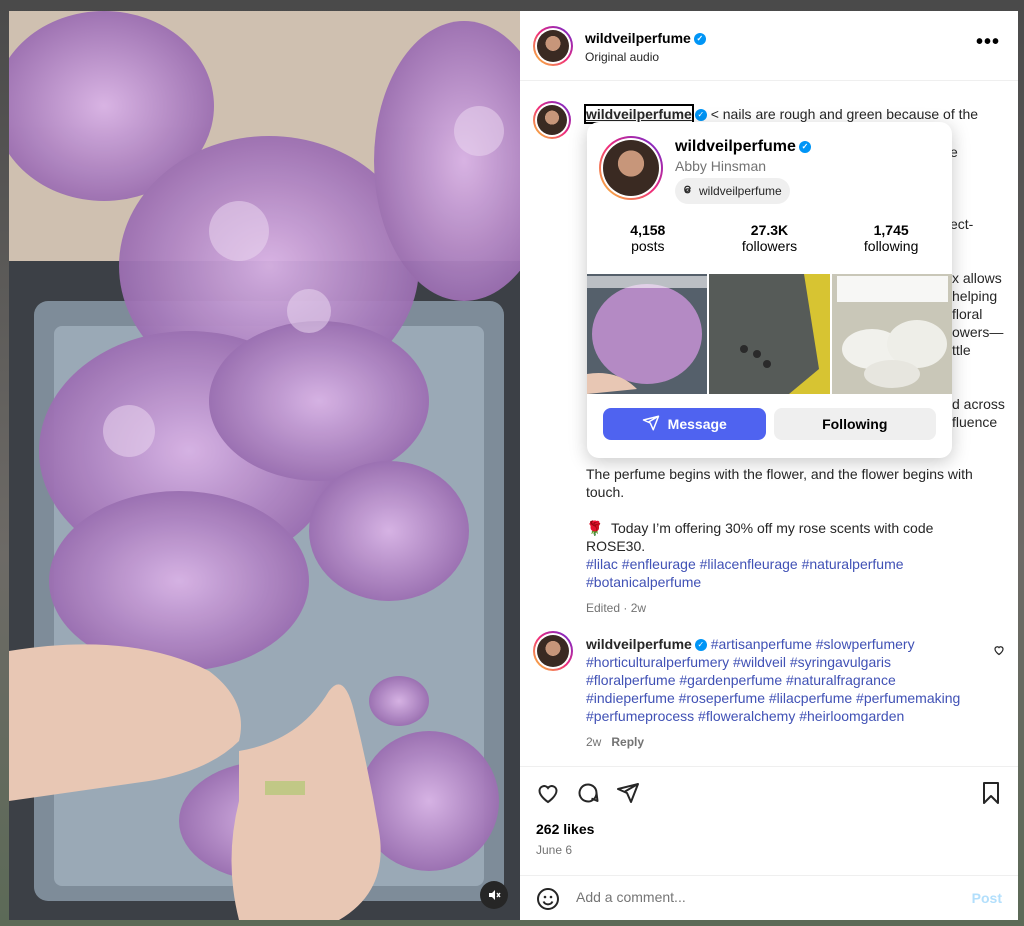  I want to click on stat-label: posts, so click(648, 246).